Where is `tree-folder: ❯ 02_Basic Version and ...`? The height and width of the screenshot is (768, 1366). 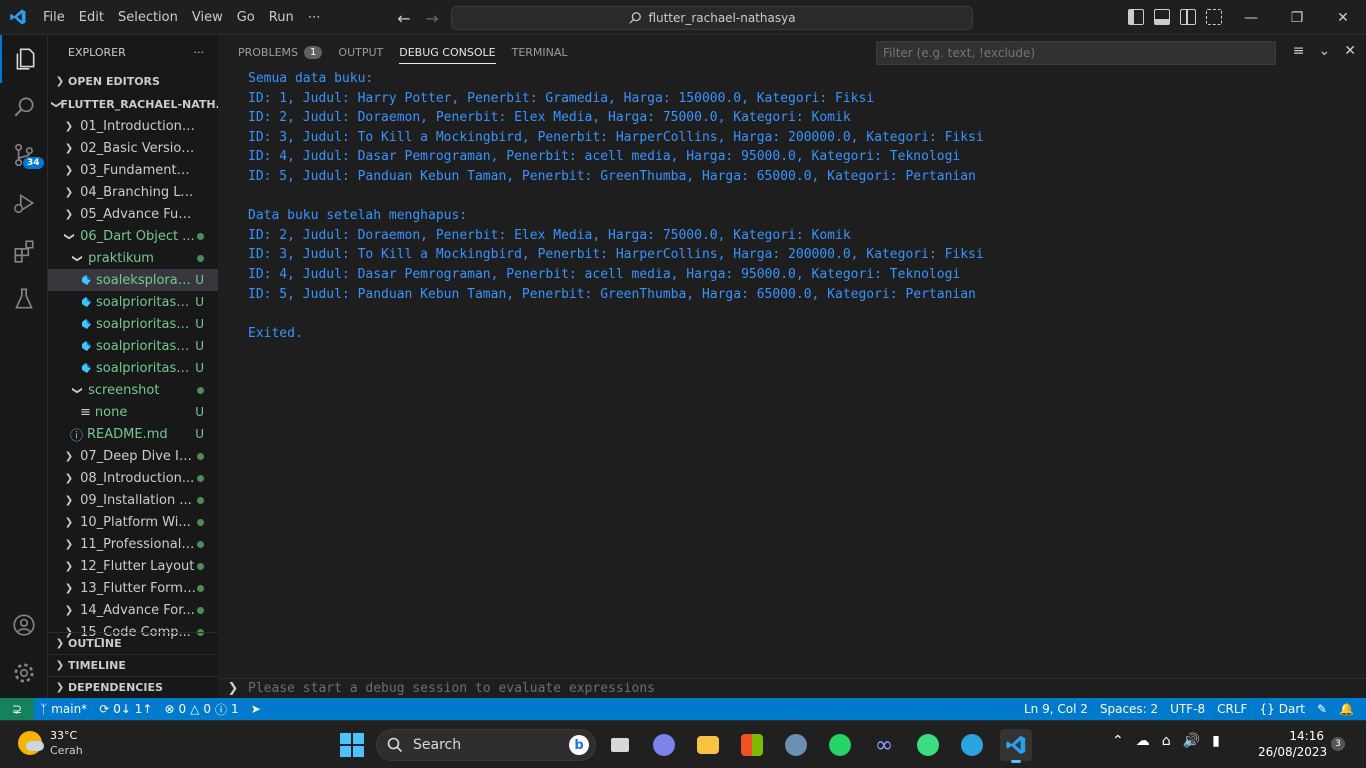 tree-folder: ❯ 02_Basic Version and ... is located at coordinates (133, 148).